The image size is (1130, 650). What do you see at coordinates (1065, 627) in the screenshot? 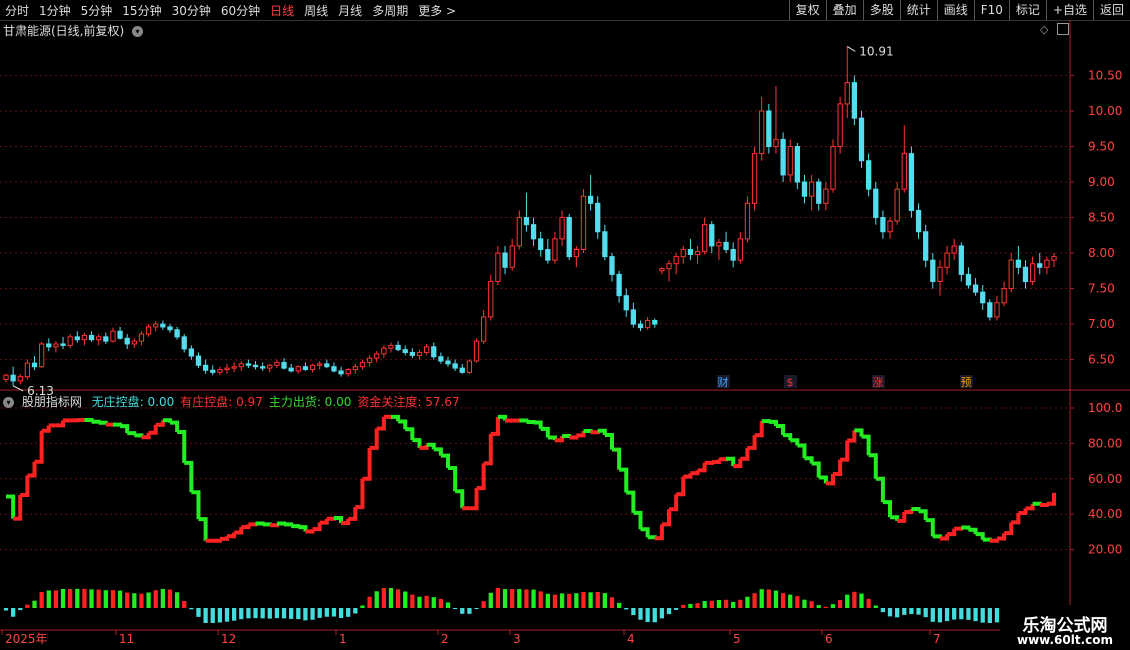
I see `watermark: 乐淘公式网 www.60lt.com` at bounding box center [1065, 627].